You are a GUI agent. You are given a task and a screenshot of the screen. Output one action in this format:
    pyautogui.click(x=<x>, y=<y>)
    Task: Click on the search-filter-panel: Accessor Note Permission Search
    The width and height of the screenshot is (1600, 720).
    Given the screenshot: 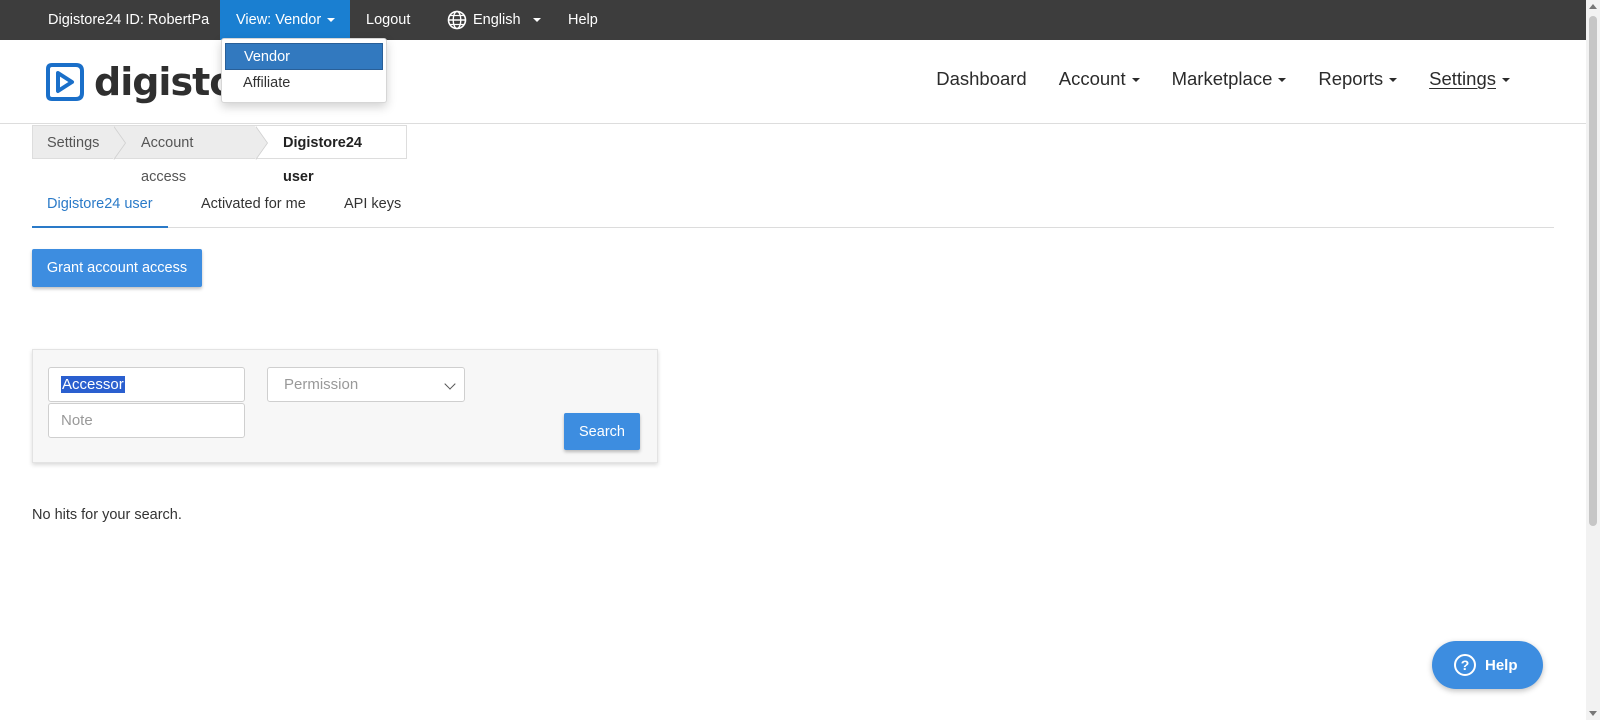 What is the action you would take?
    pyautogui.click(x=345, y=406)
    